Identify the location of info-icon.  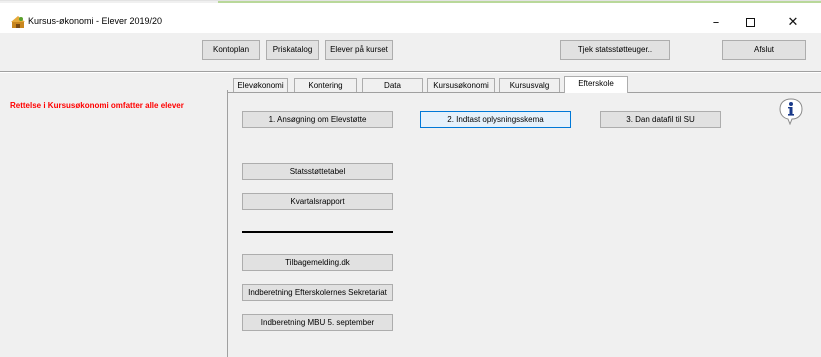
(791, 111).